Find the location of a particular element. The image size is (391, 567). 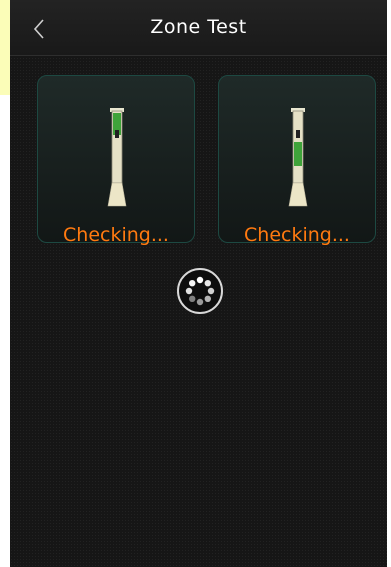

loading-spinner is located at coordinates (200, 291).